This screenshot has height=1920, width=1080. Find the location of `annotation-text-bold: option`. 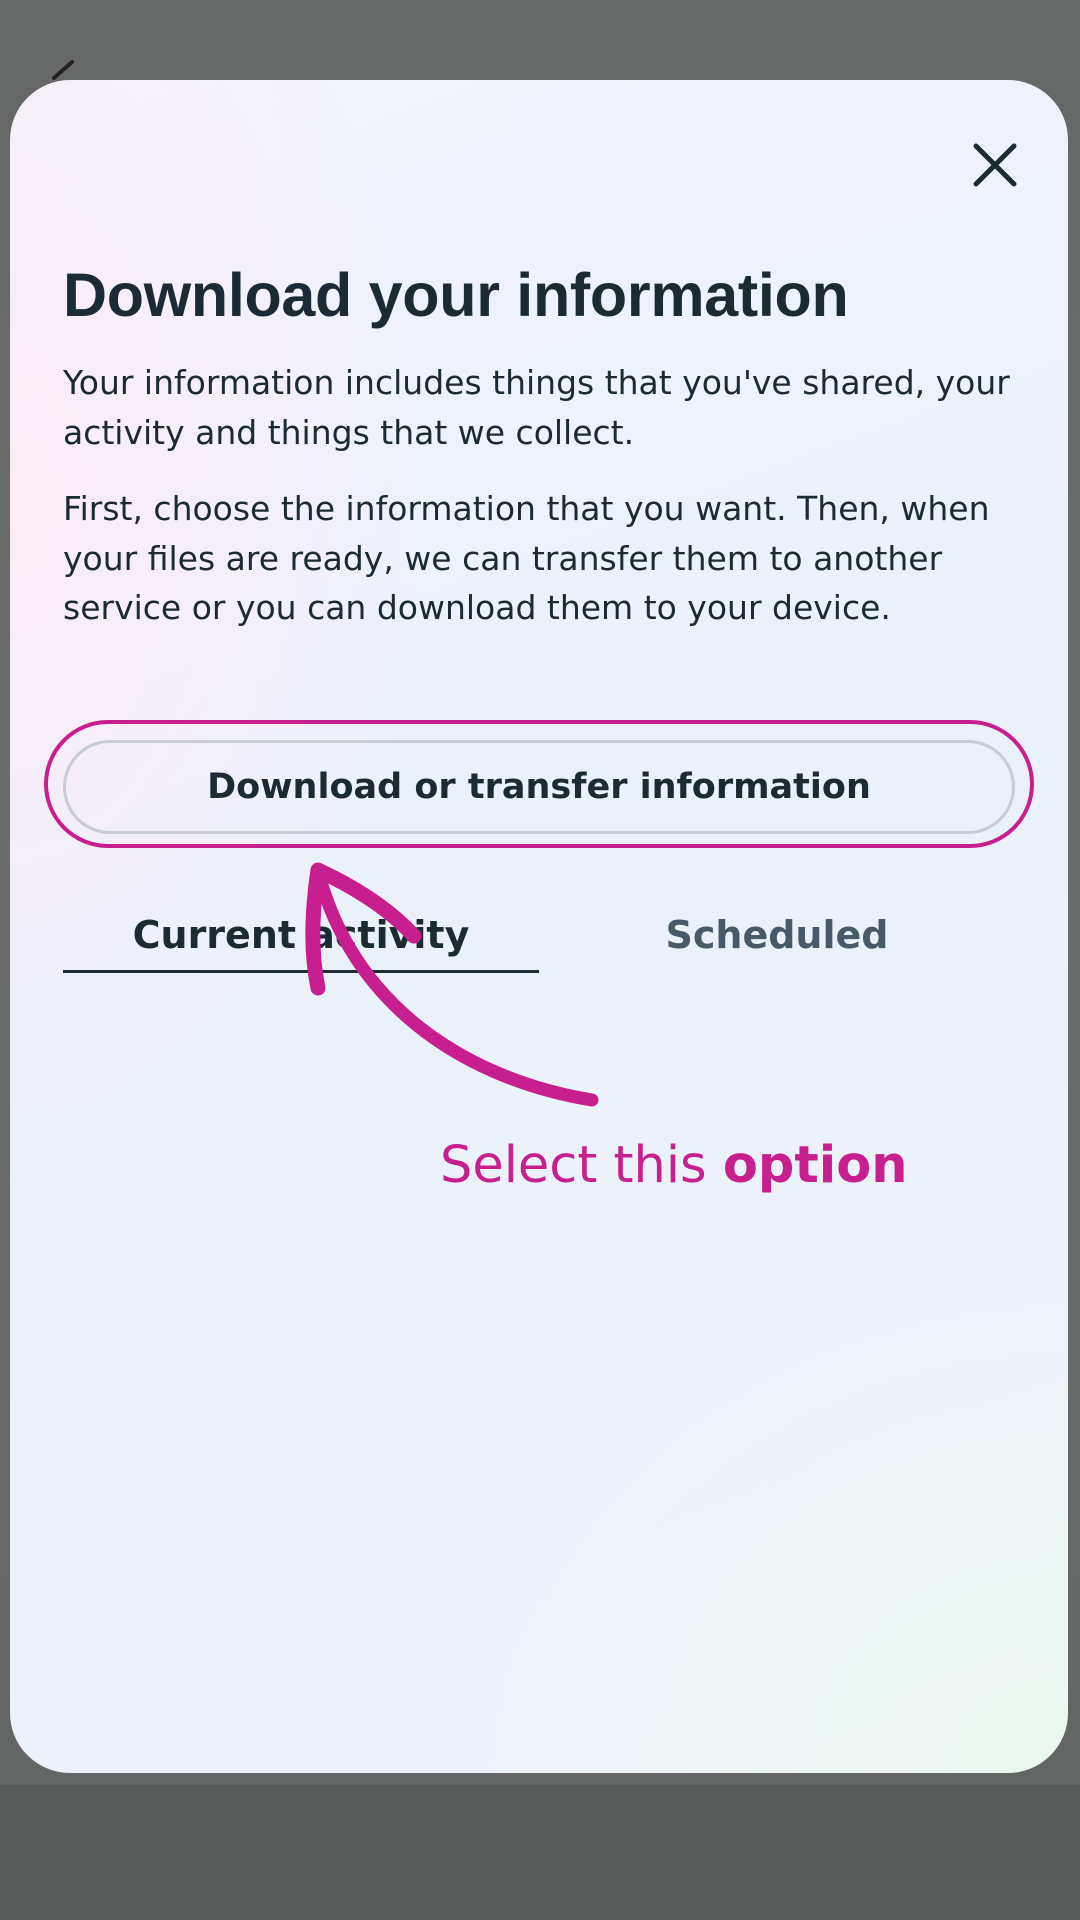

annotation-text-bold: option is located at coordinates (815, 1165).